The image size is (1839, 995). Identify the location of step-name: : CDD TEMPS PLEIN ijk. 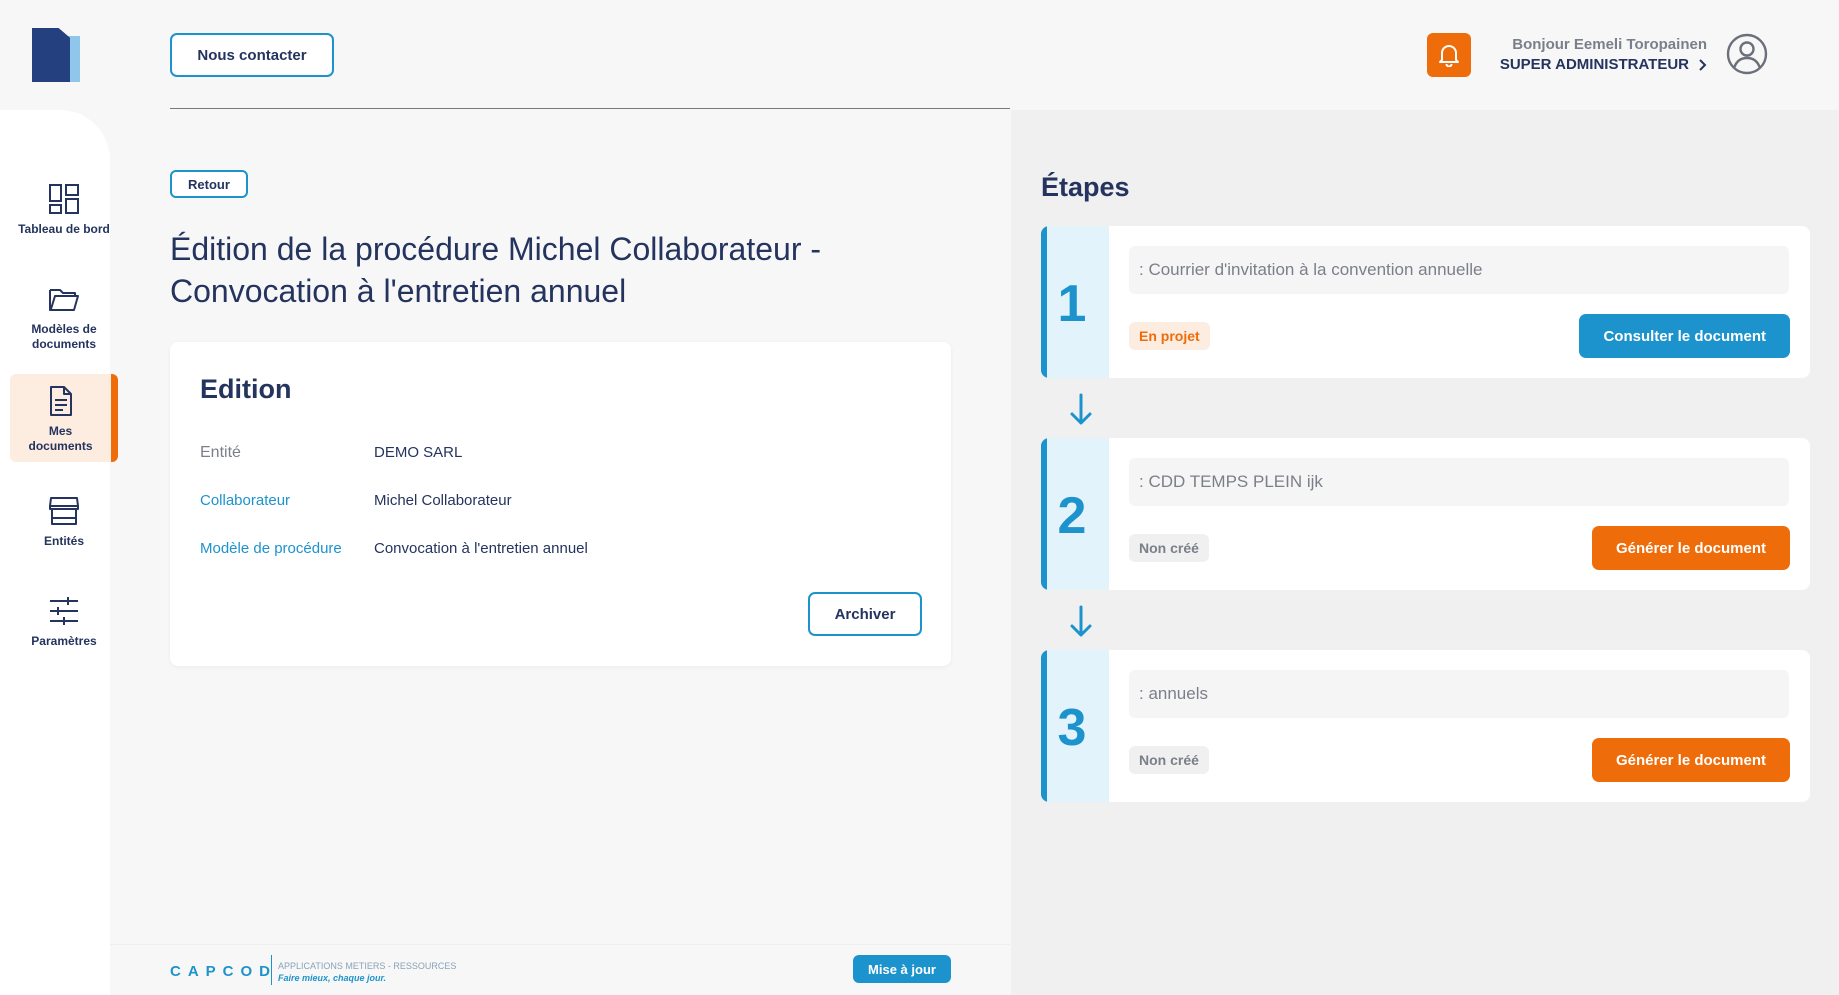
(1459, 482).